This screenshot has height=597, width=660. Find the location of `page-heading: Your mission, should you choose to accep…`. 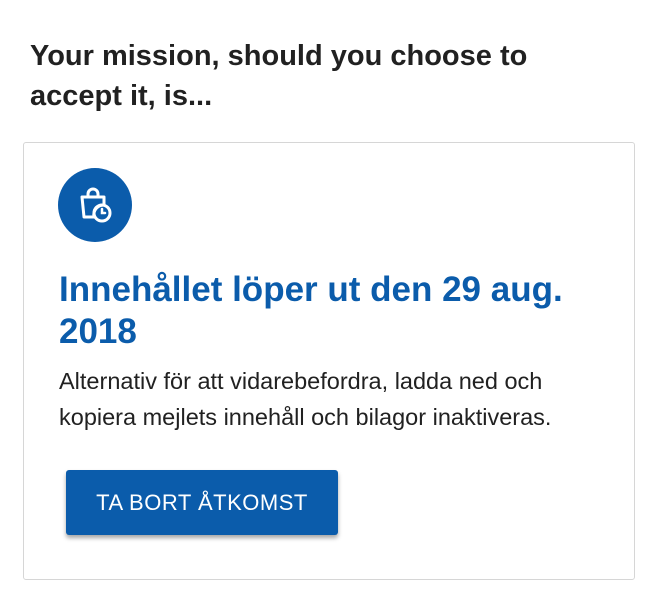

page-heading: Your mission, should you choose to accep… is located at coordinates (279, 76).